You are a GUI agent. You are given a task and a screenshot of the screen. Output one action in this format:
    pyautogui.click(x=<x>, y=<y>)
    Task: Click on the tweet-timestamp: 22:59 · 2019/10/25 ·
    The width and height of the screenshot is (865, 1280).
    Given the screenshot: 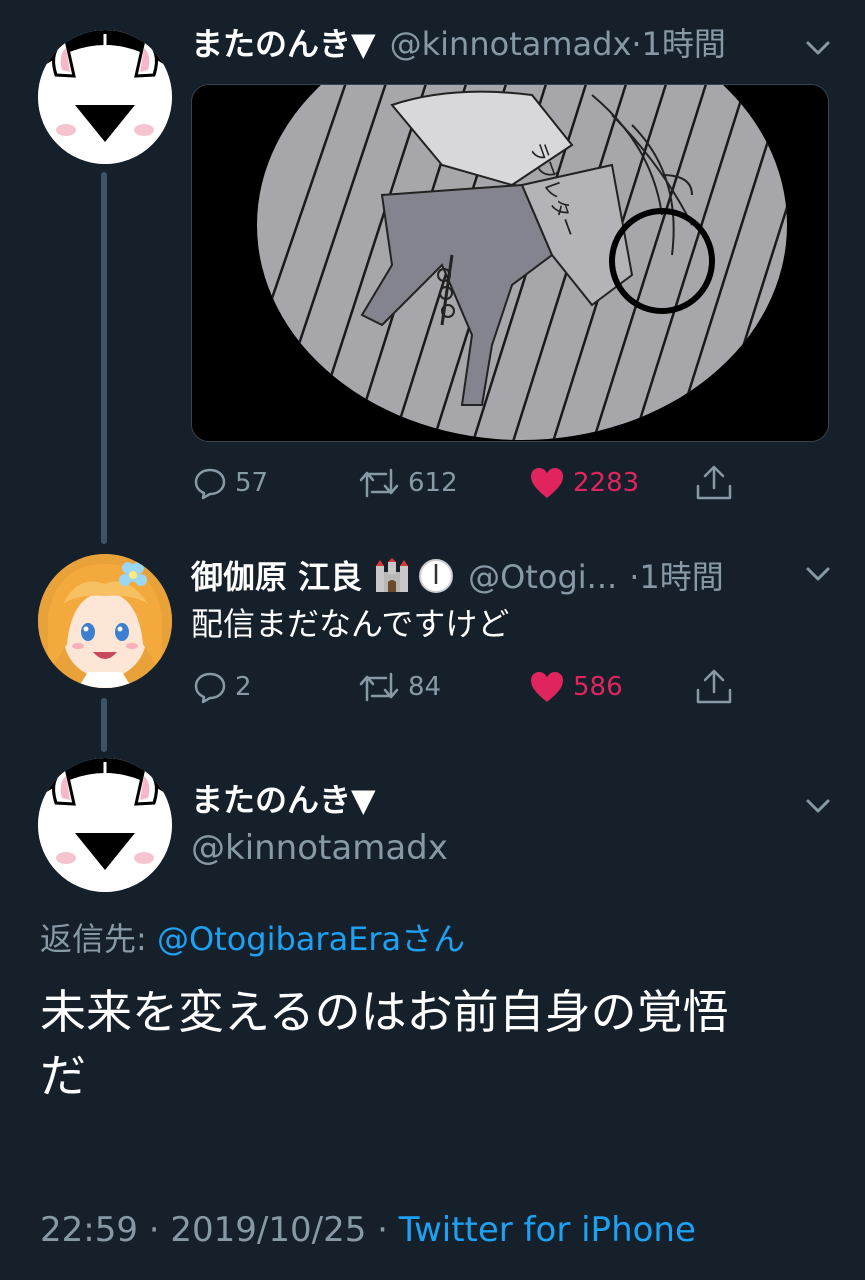 What is the action you would take?
    pyautogui.click(x=219, y=1230)
    